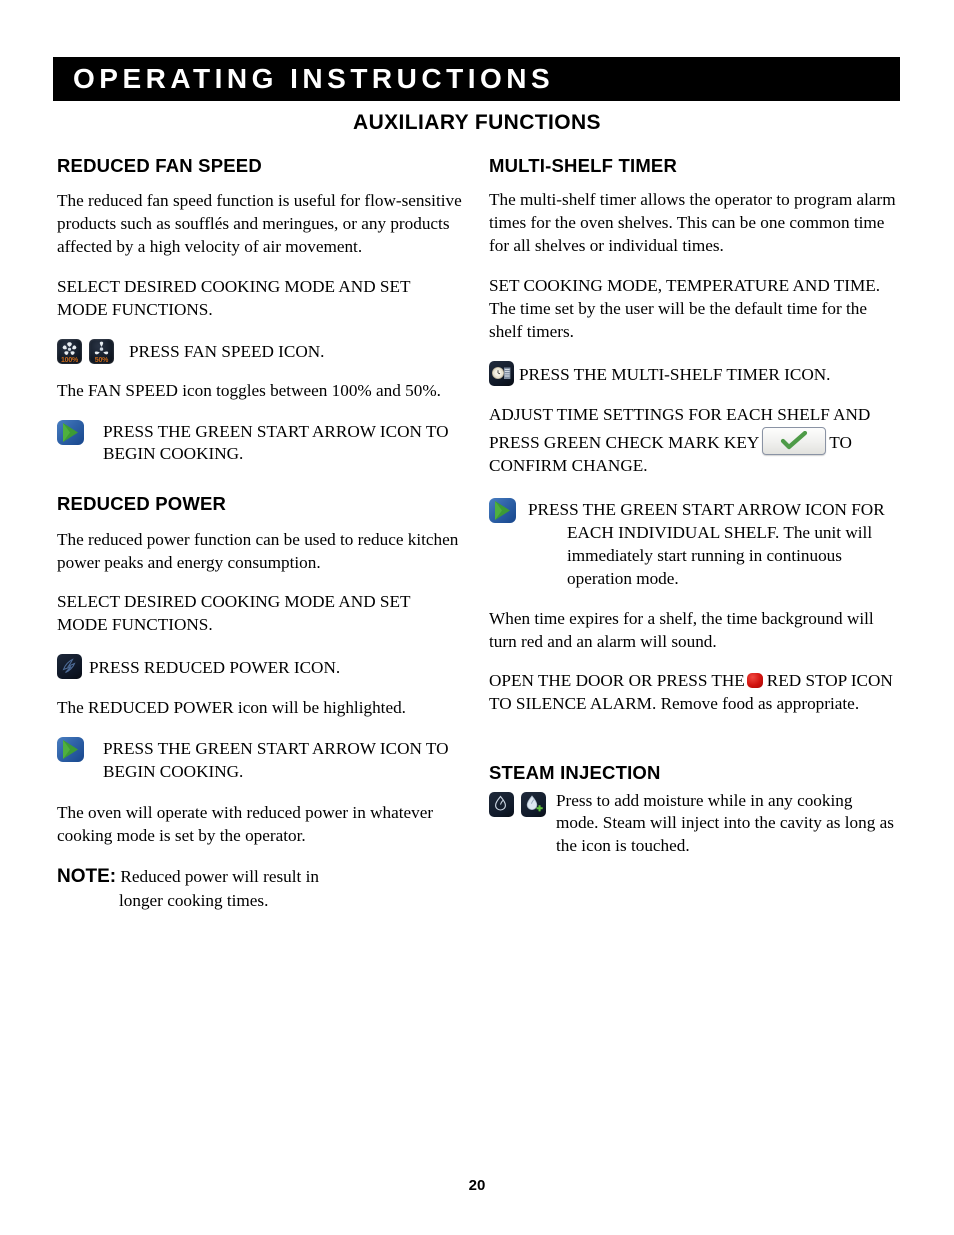  I want to click on note-label: NOTE:, so click(87, 877).